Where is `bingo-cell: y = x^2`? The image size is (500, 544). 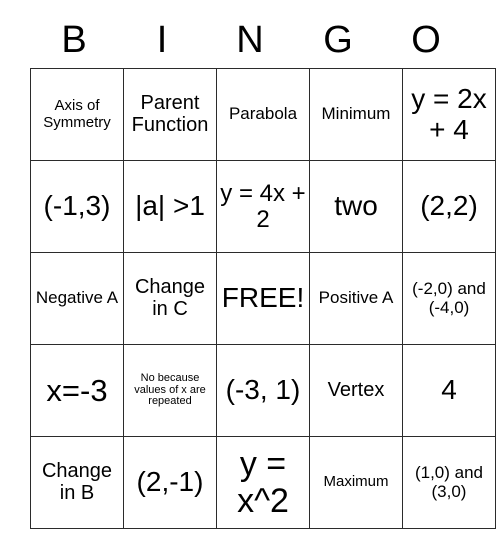 bingo-cell: y = x^2 is located at coordinates (263, 482).